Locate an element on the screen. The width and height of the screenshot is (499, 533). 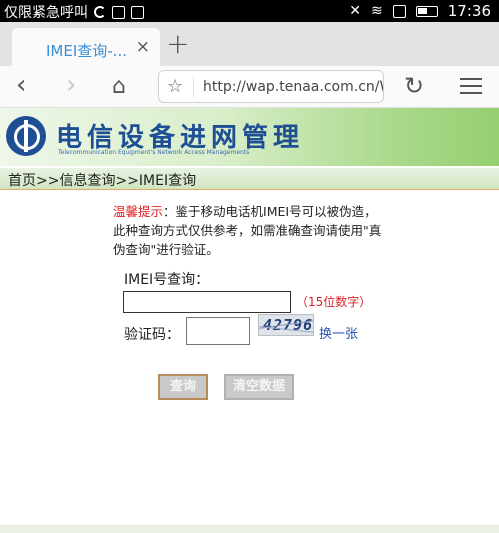
captcha-label: 验证码： is located at coordinates (152, 335).